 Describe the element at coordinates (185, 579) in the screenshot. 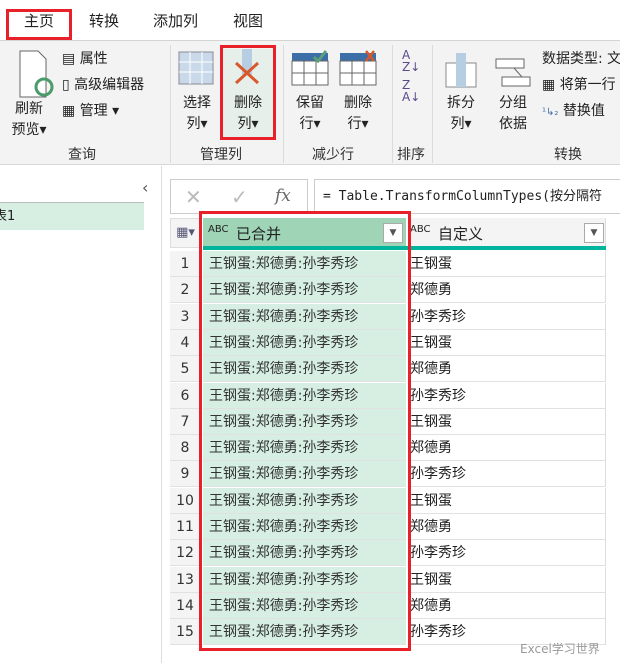

I see `row-number: 13` at that location.